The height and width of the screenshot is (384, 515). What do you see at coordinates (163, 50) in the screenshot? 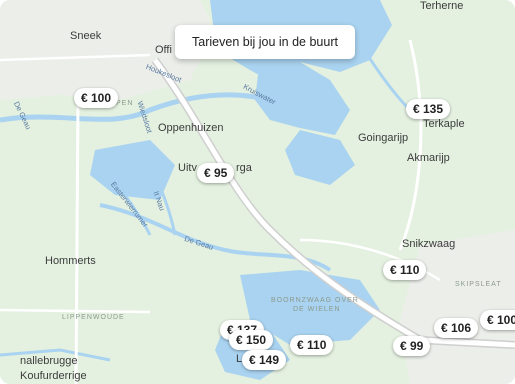
I see `place-label-offingawier: Offi` at bounding box center [163, 50].